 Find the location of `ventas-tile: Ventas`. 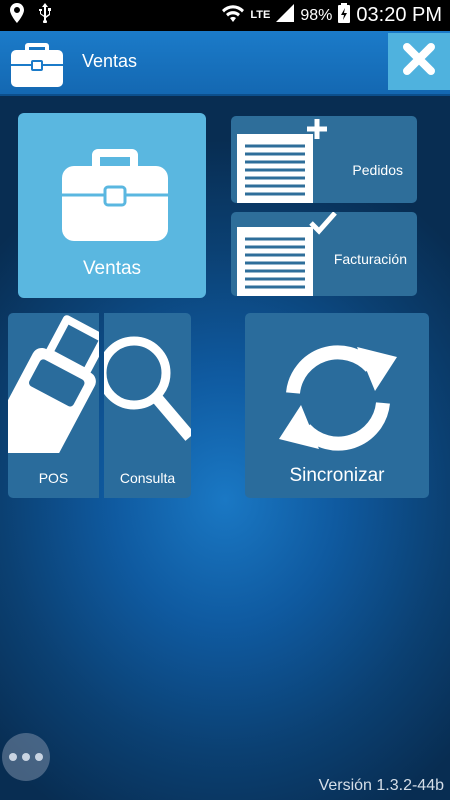

ventas-tile: Ventas is located at coordinates (112, 205).